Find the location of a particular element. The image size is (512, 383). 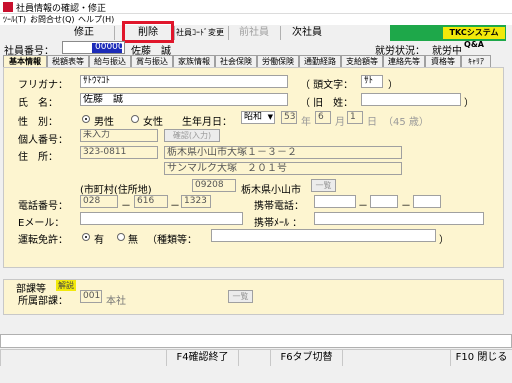

employee-number-value: 00000 is located at coordinates (109, 47).